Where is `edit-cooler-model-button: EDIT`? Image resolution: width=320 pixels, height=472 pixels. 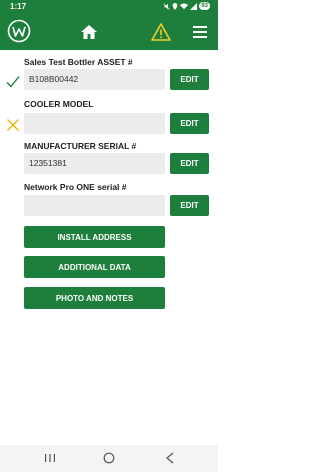 edit-cooler-model-button: EDIT is located at coordinates (189, 123).